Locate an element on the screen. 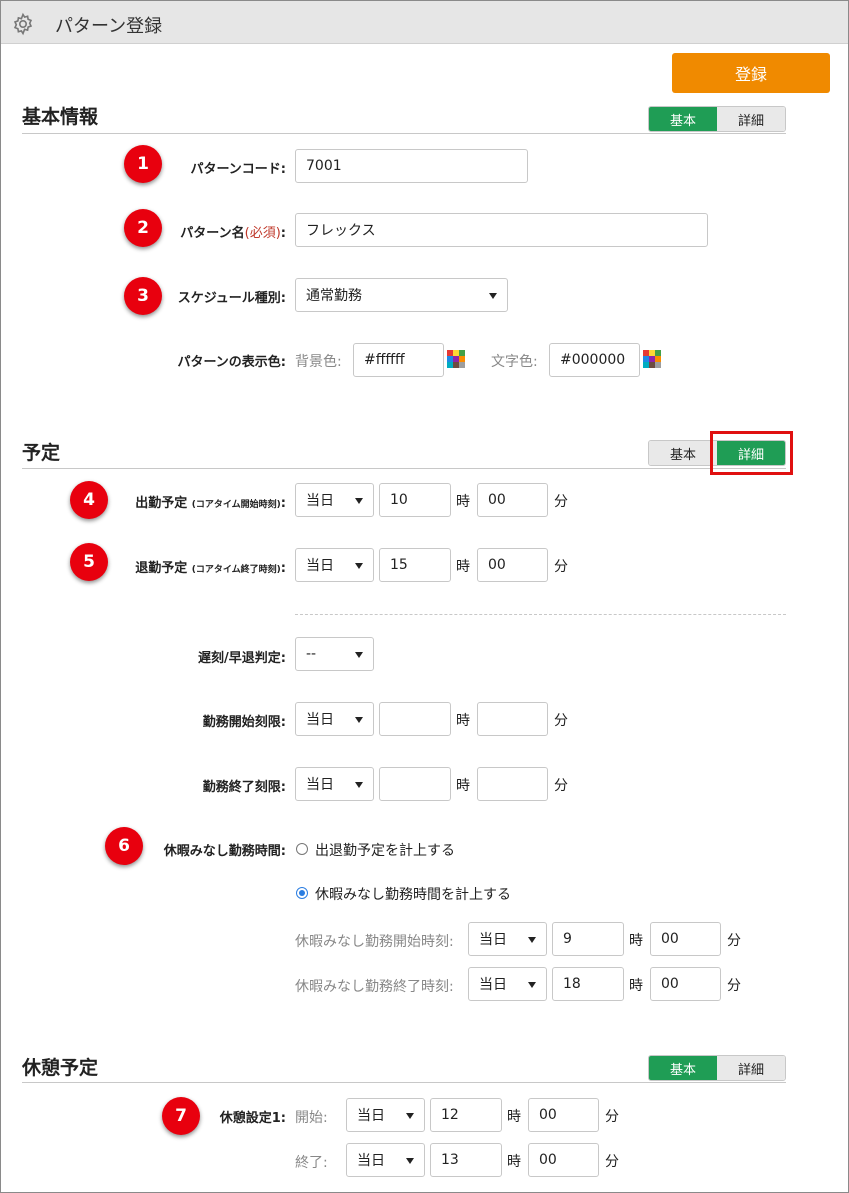  step-badge-6: 6 is located at coordinates (124, 846).